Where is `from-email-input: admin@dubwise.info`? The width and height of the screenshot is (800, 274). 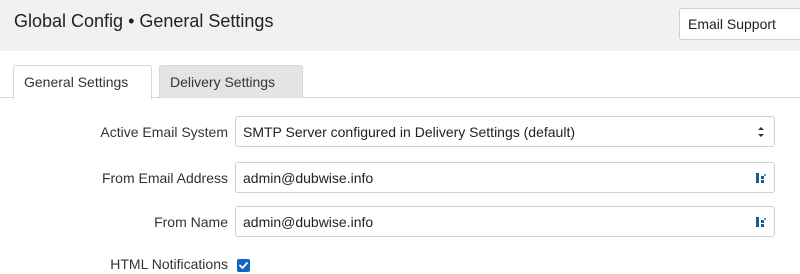
from-email-input: admin@dubwise.info is located at coordinates (505, 177).